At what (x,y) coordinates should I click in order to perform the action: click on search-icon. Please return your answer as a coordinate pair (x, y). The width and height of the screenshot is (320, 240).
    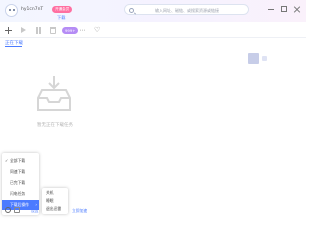
    Looking at the image, I should click on (131, 10).